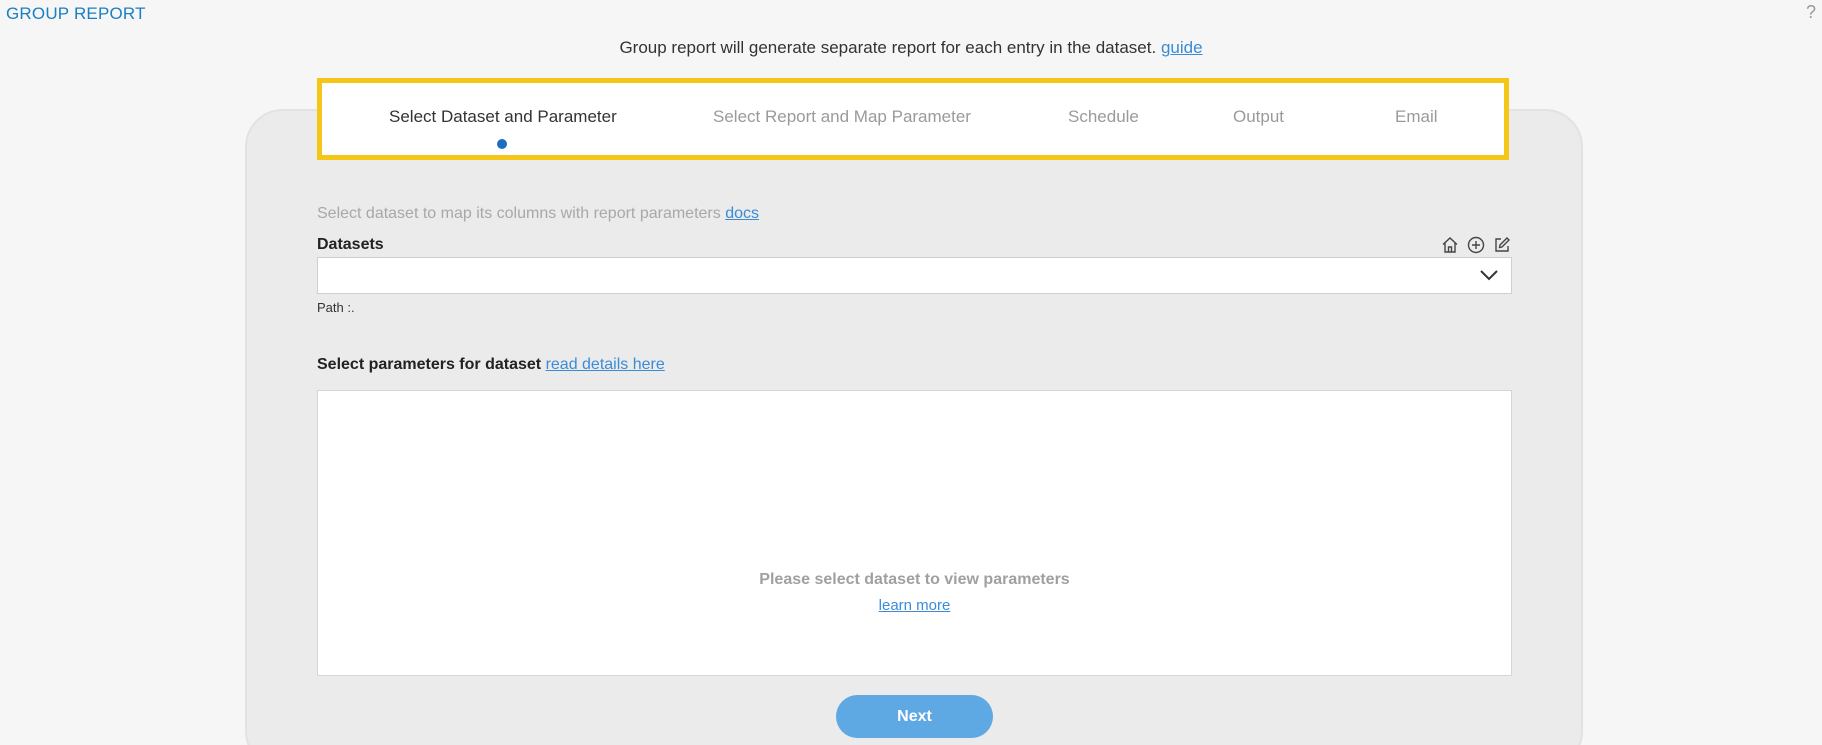 This screenshot has height=745, width=1822. What do you see at coordinates (742, 213) in the screenshot?
I see `docs-link: docs` at bounding box center [742, 213].